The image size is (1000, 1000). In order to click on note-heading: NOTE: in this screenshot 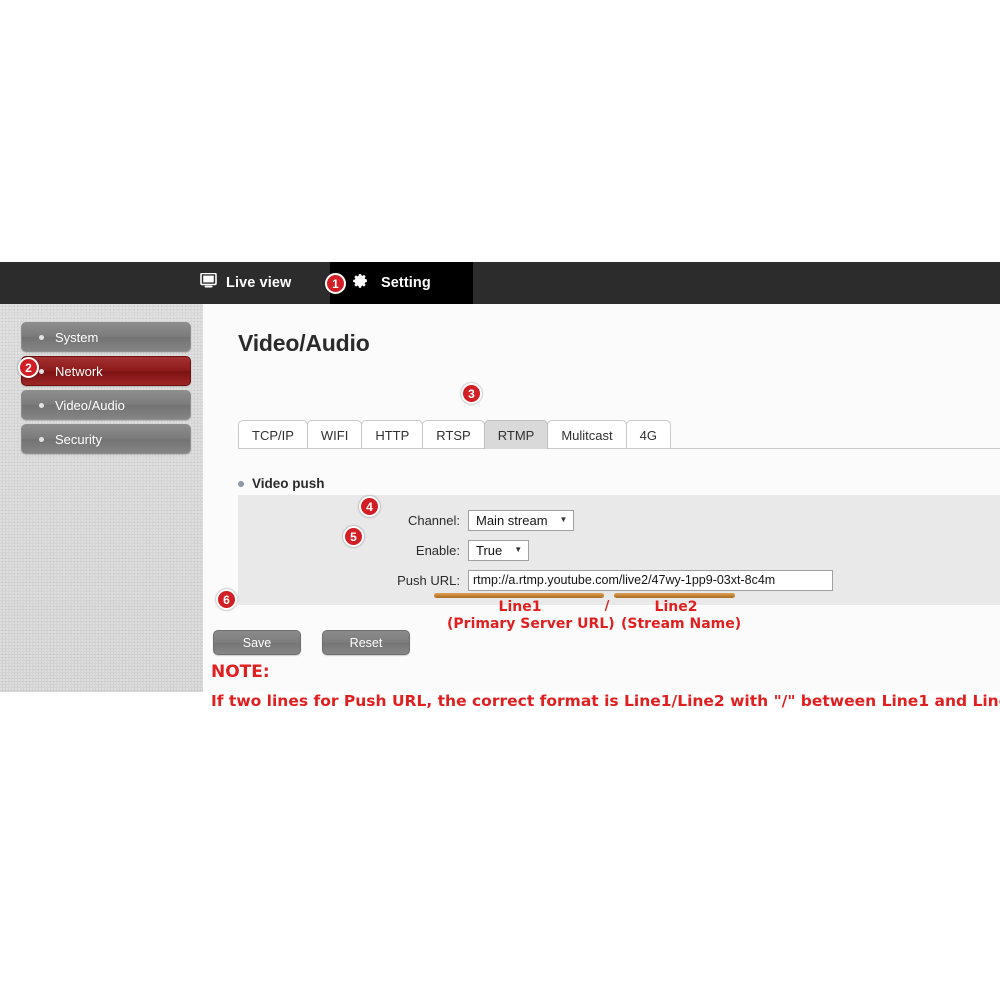, I will do `click(240, 672)`.